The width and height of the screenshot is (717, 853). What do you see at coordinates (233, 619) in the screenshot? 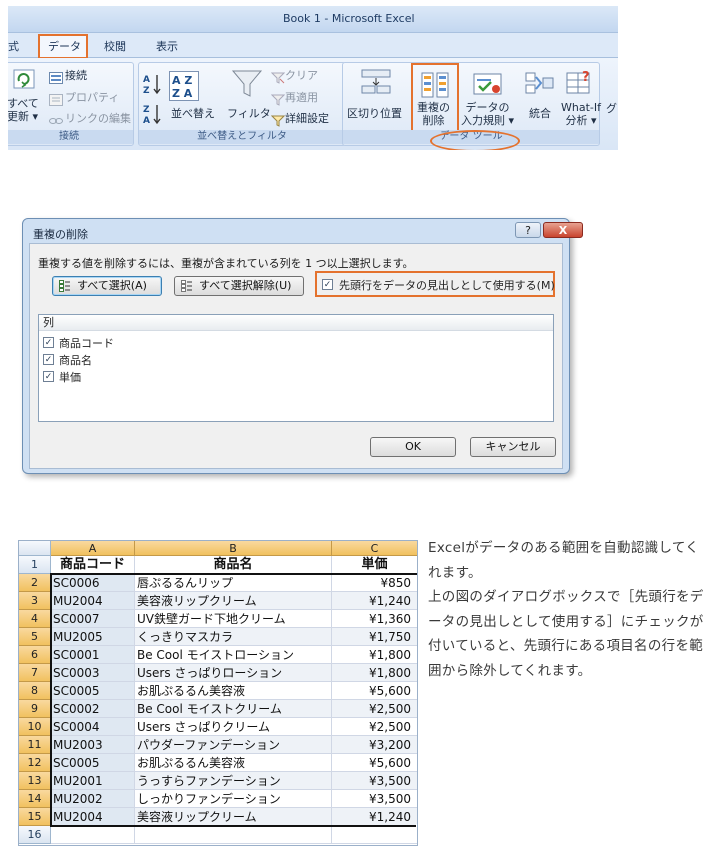
I see `table-cell: UV鉄壁ガード下地クリーム` at bounding box center [233, 619].